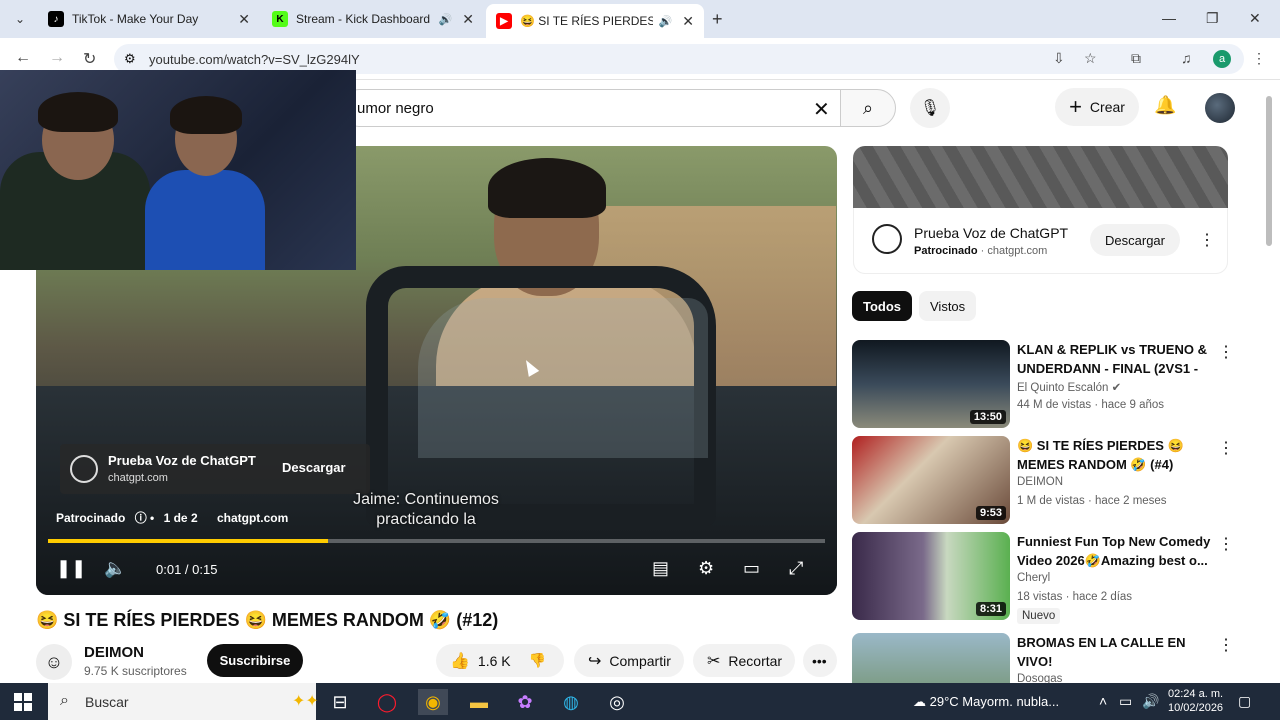 The width and height of the screenshot is (1280, 720). I want to click on info-icon: ⓘ •, so click(145, 518).